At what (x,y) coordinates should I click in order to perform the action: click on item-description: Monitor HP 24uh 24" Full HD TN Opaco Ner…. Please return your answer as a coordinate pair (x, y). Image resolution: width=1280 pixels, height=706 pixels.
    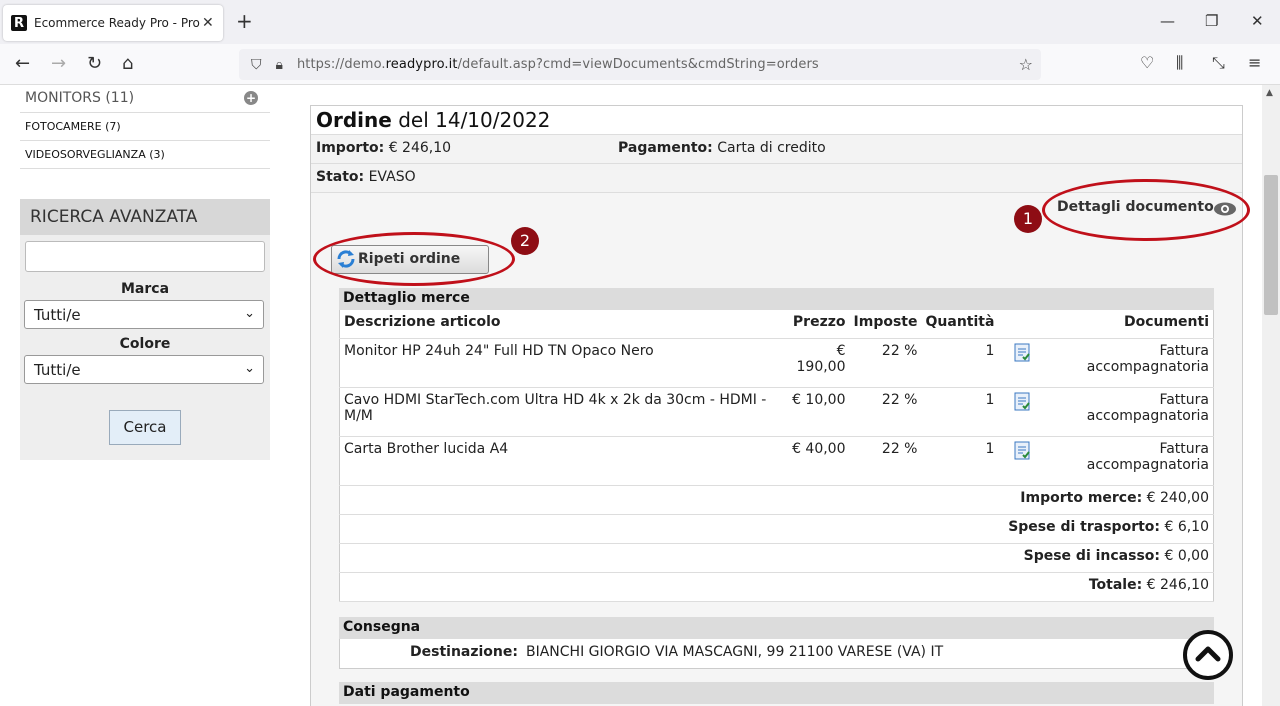
    Looking at the image, I should click on (559, 363).